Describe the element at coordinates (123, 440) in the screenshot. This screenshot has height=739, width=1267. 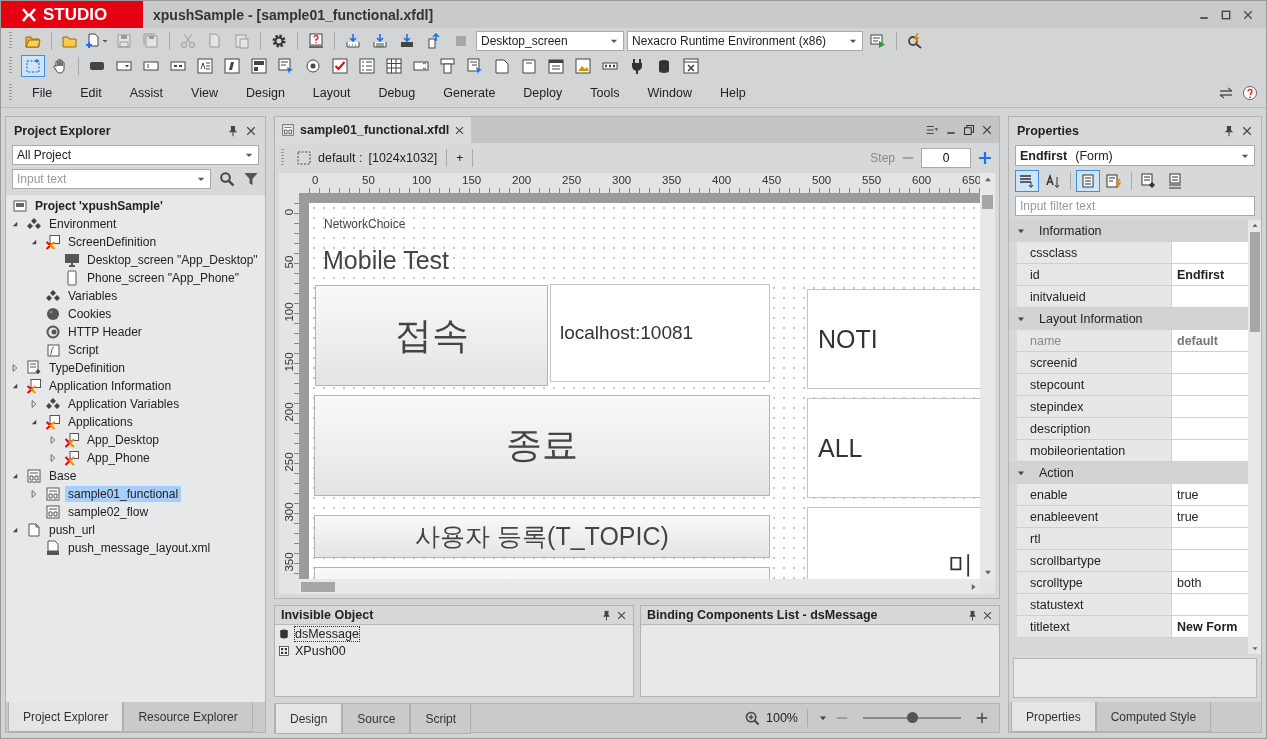
I see `tree-item: App_Desktop` at that location.